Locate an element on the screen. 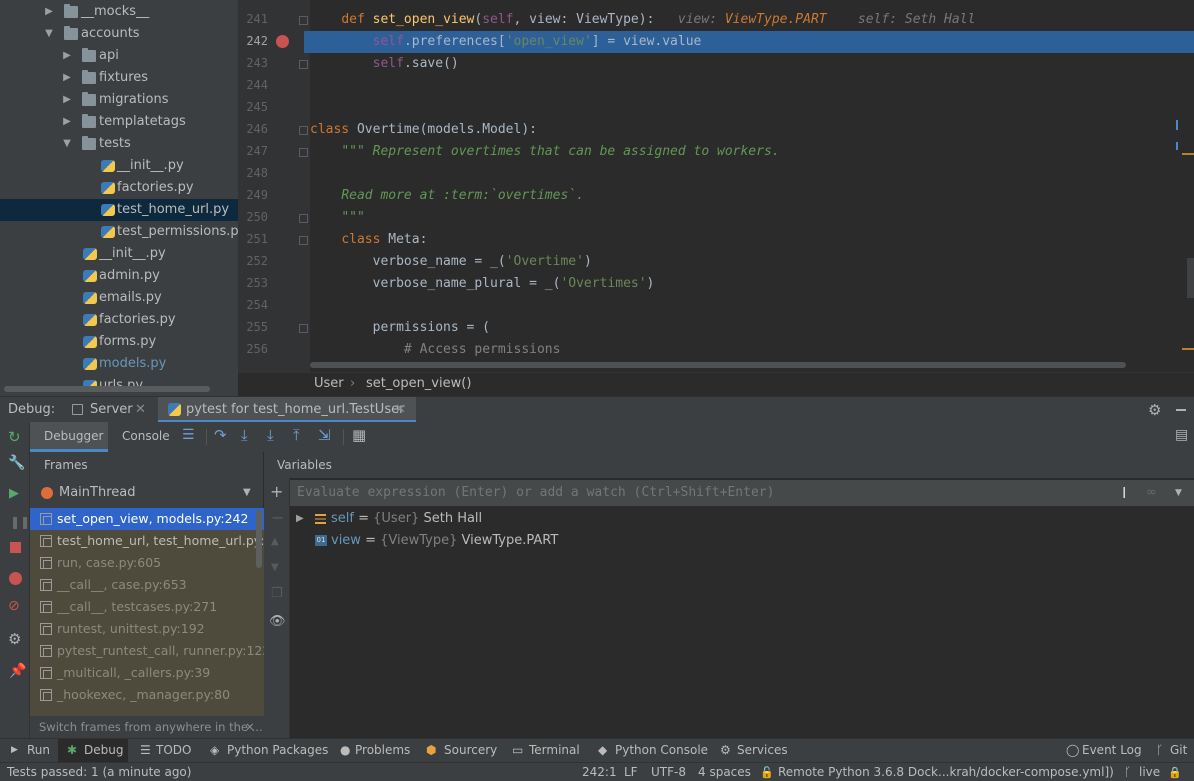 Image resolution: width=1194 pixels, height=781 pixels. tree-item-forms: forms.py is located at coordinates (119, 342).